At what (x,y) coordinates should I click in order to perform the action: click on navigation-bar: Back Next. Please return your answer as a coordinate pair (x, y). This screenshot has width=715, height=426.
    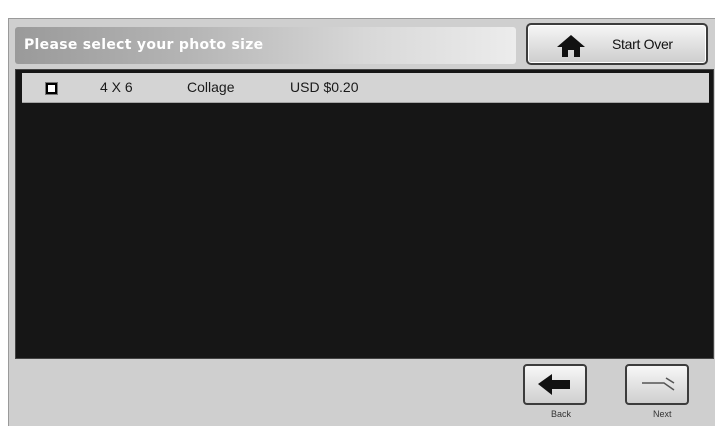
    Looking at the image, I should click on (364, 395).